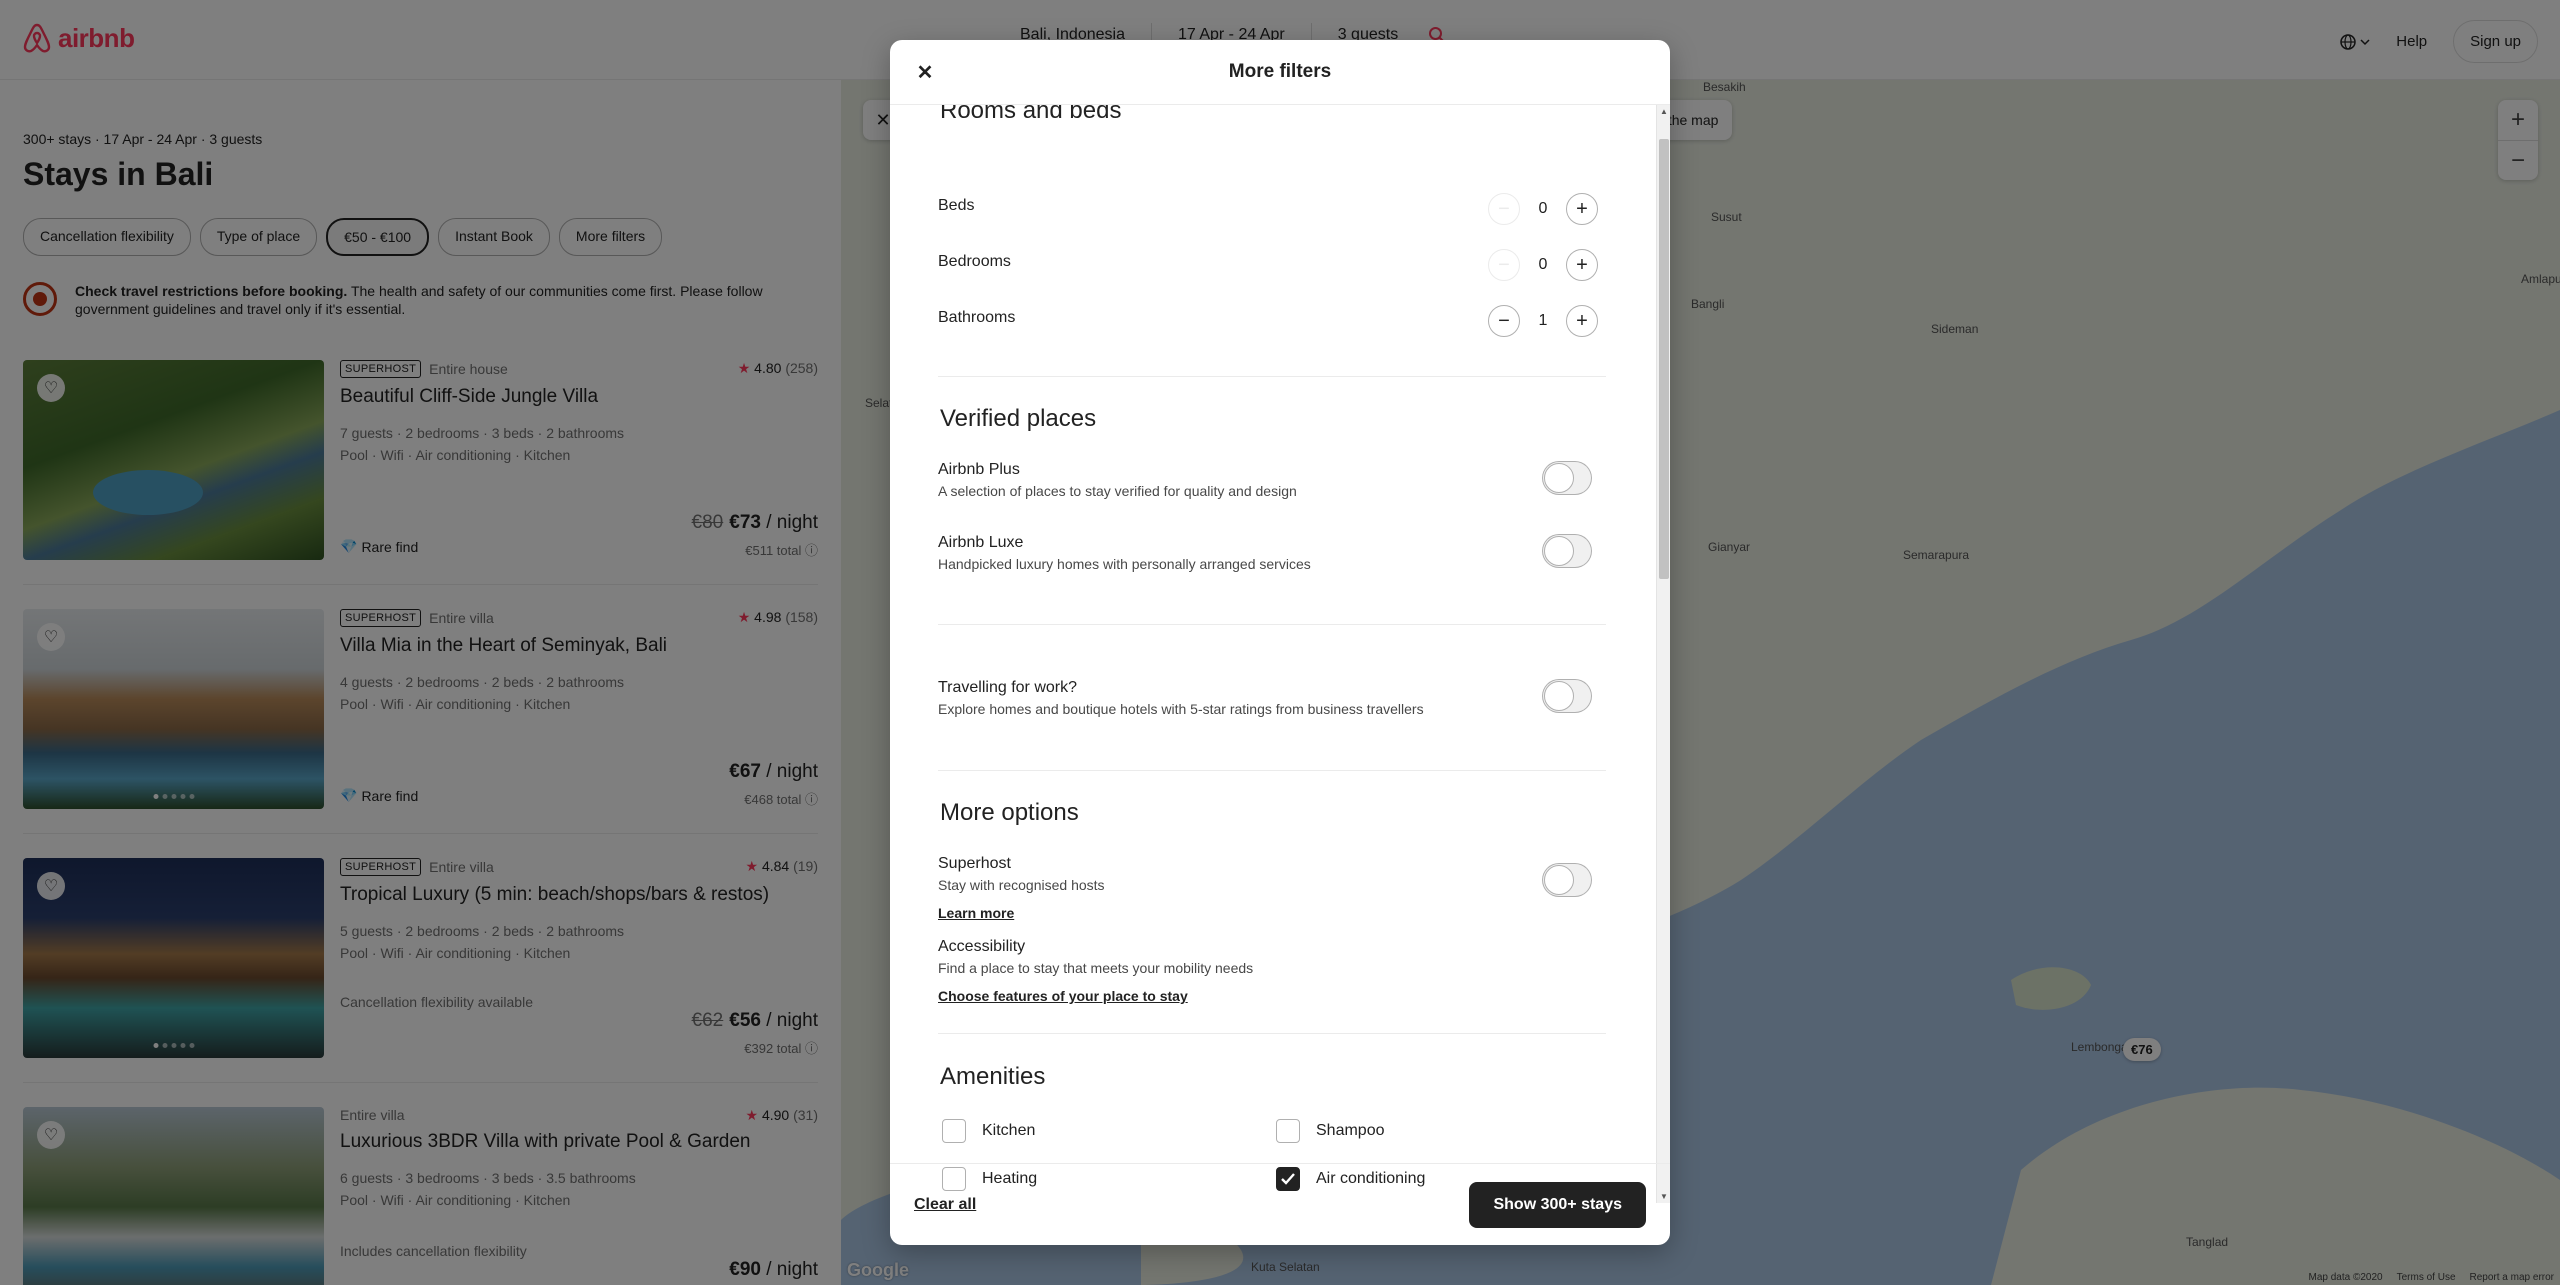  I want to click on bedrooms-stepper: − 0 +, so click(1543, 265).